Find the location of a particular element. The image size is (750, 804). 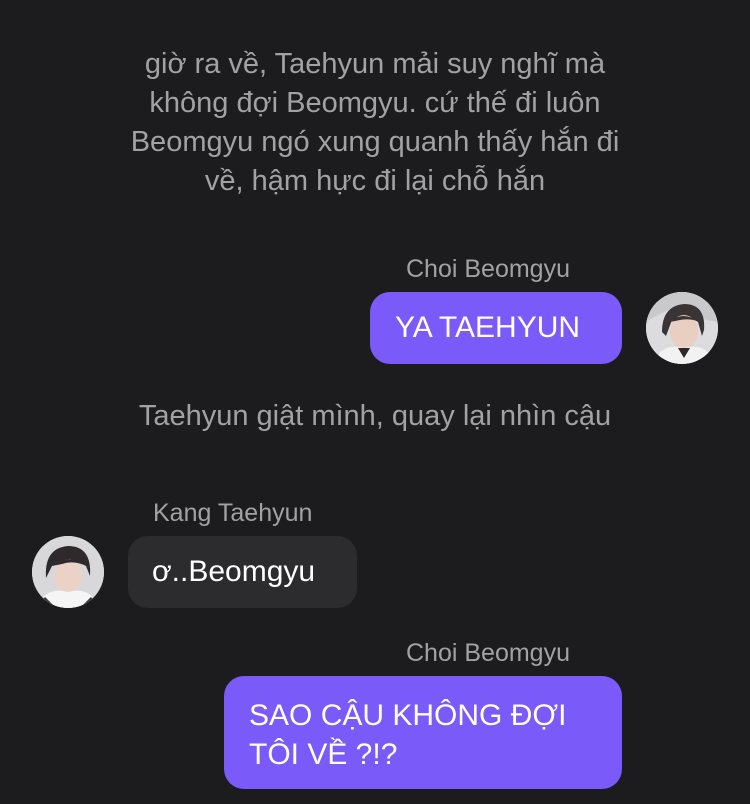

message-sender-name: Kang Taehyun is located at coordinates (233, 513).